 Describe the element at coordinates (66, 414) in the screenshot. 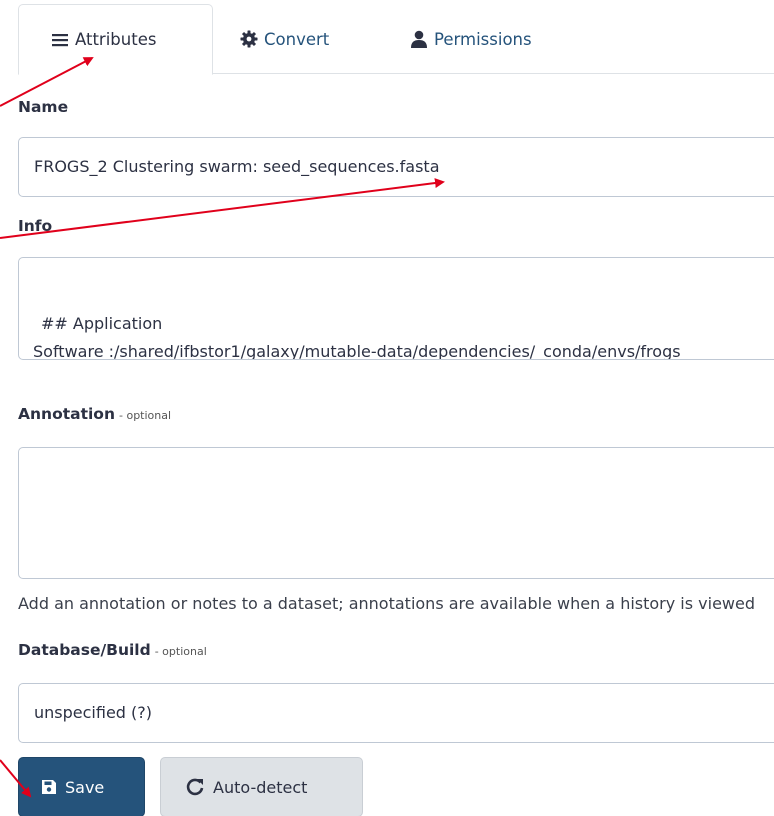

I see `annotation-label-text: Annotation` at that location.